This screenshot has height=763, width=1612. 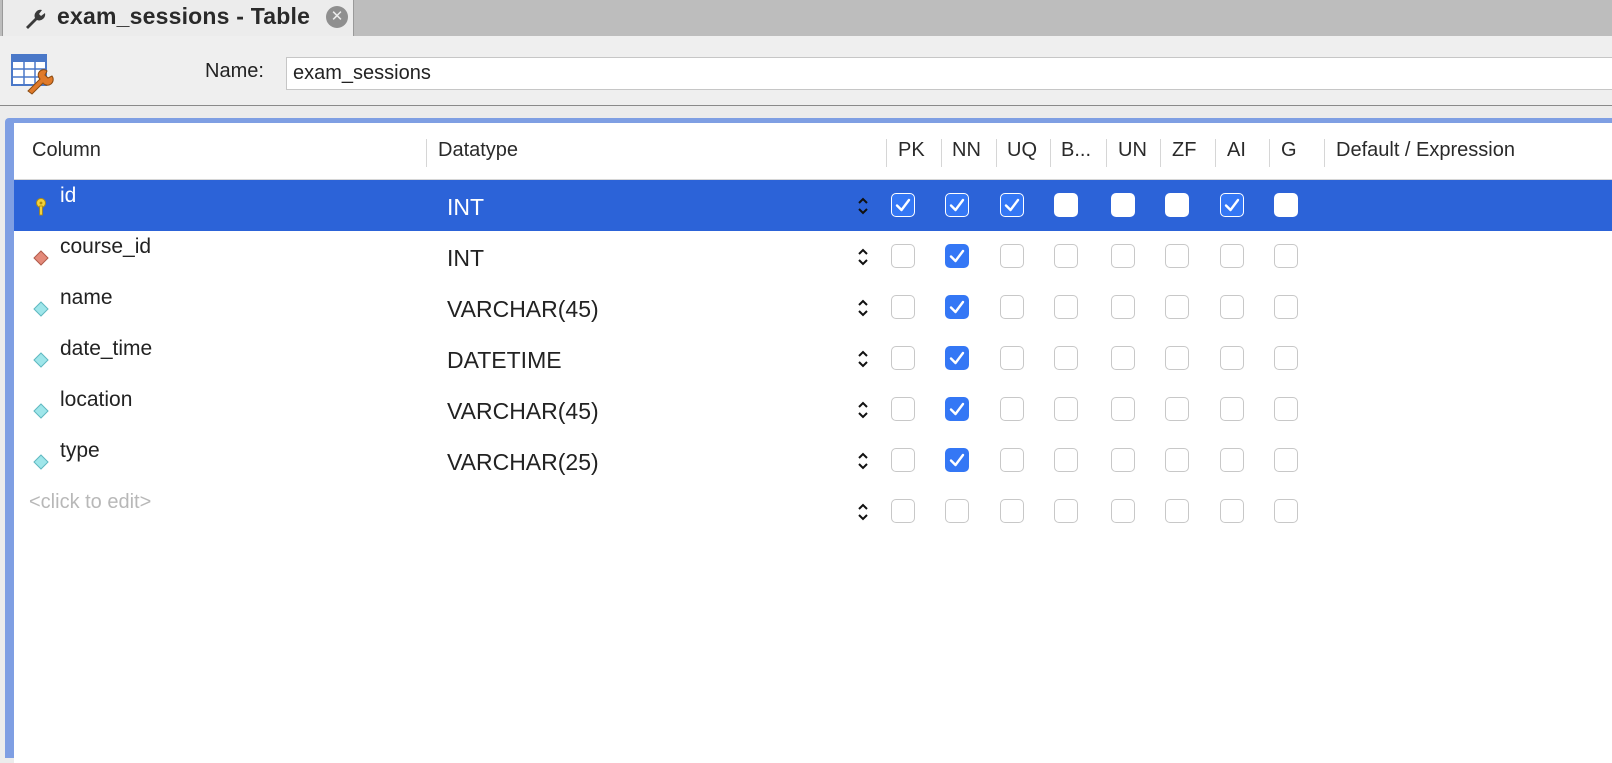 I want to click on table-row: id INT, so click(x=813, y=205).